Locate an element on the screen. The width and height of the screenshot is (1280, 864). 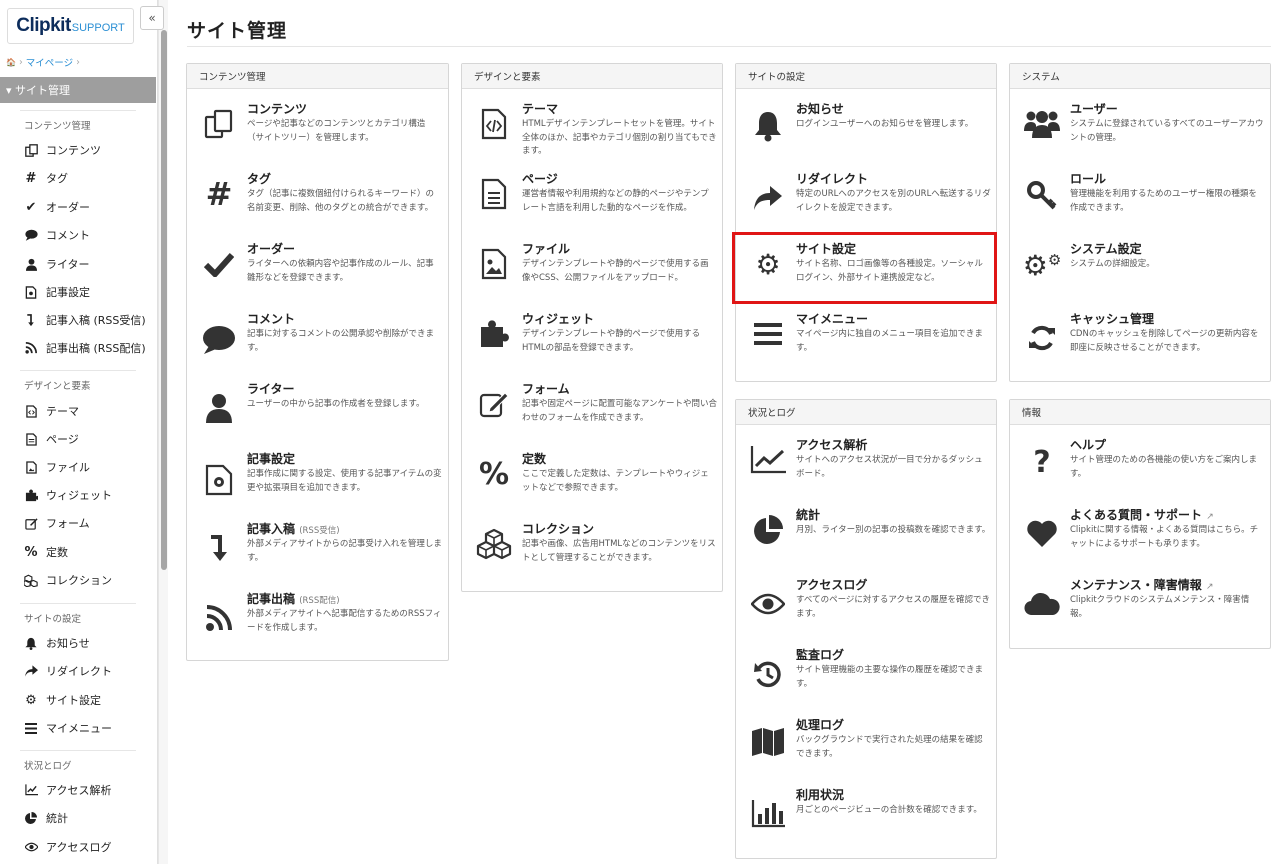
item-users: ユーザー システムに登録されているすべてのユーザーアカウントの管理。 is located at coordinates (1140, 131).